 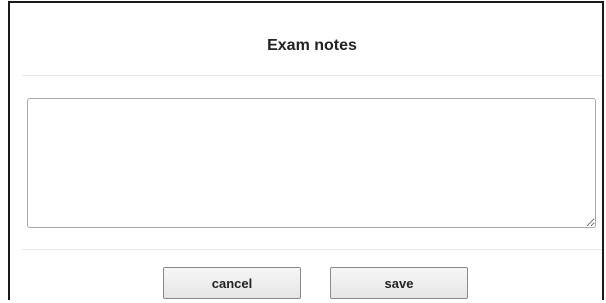 I want to click on cancel-button: cancel, so click(x=232, y=283).